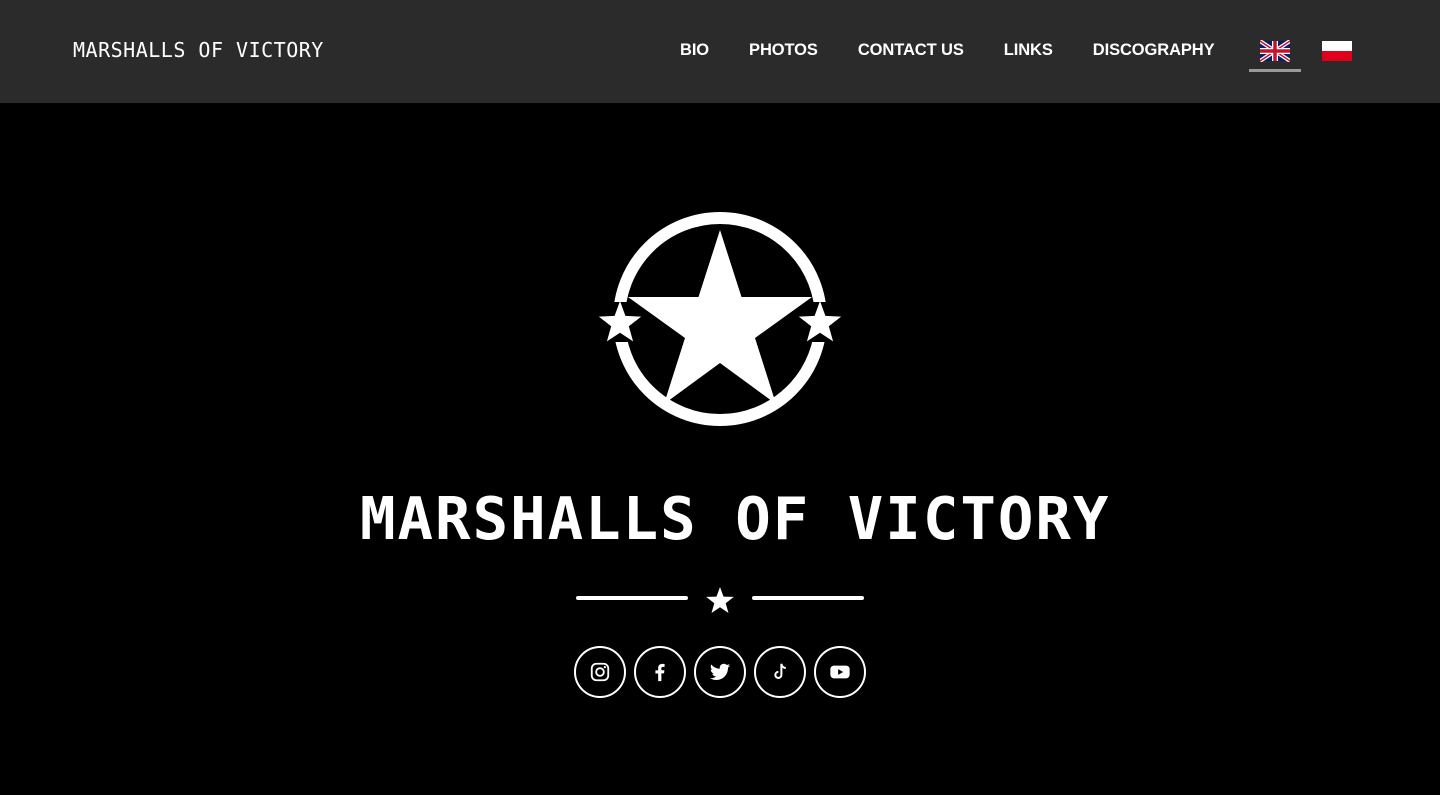  I want to click on nav-discography: DISCOGRAPHY, so click(1154, 51).